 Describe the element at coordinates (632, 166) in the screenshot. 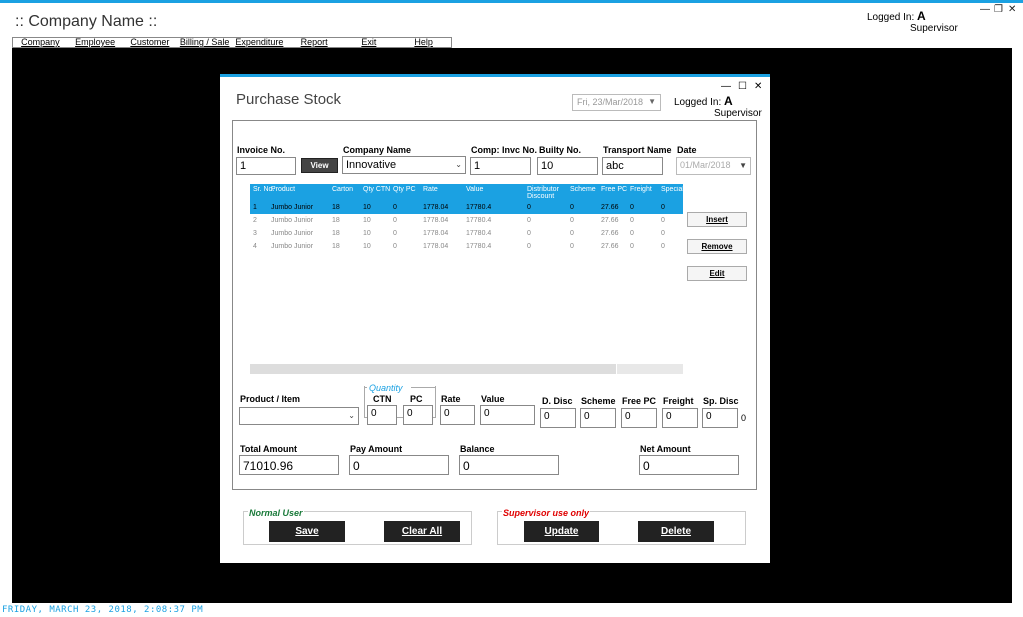

I see `transport-input: abc` at that location.